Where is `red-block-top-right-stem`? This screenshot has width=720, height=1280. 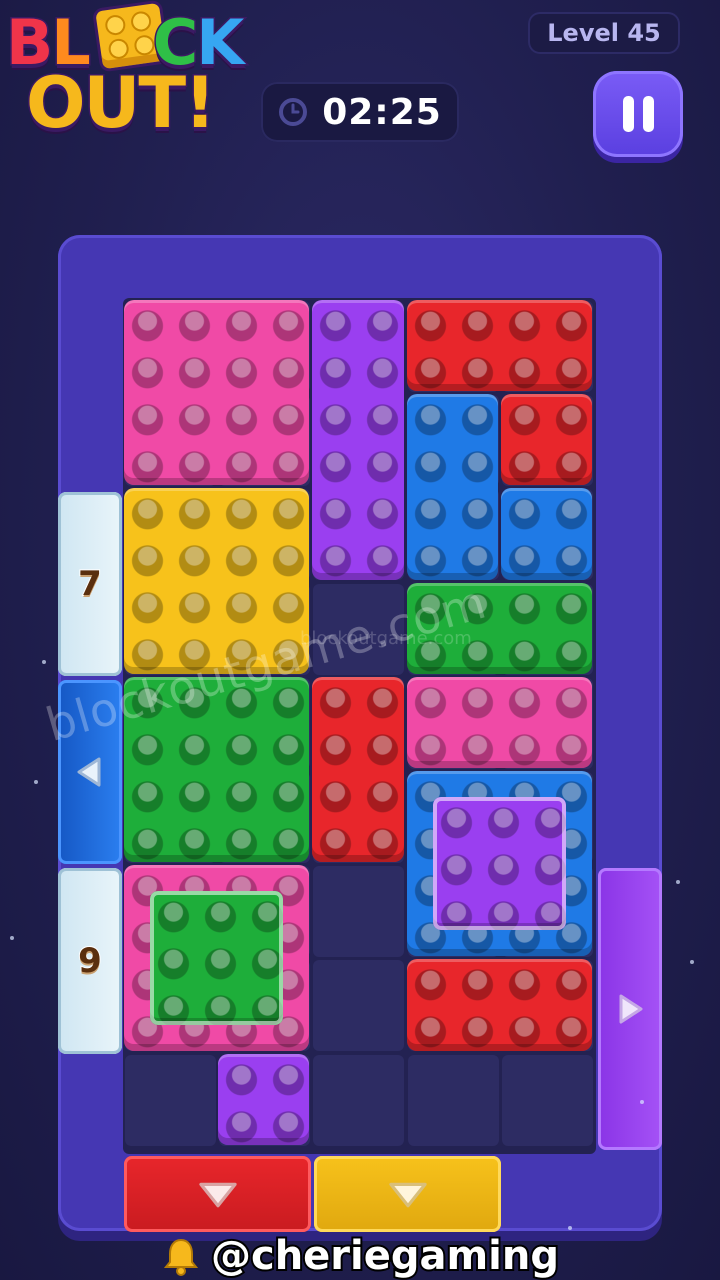
red-block-top-right-stem is located at coordinates (546, 440).